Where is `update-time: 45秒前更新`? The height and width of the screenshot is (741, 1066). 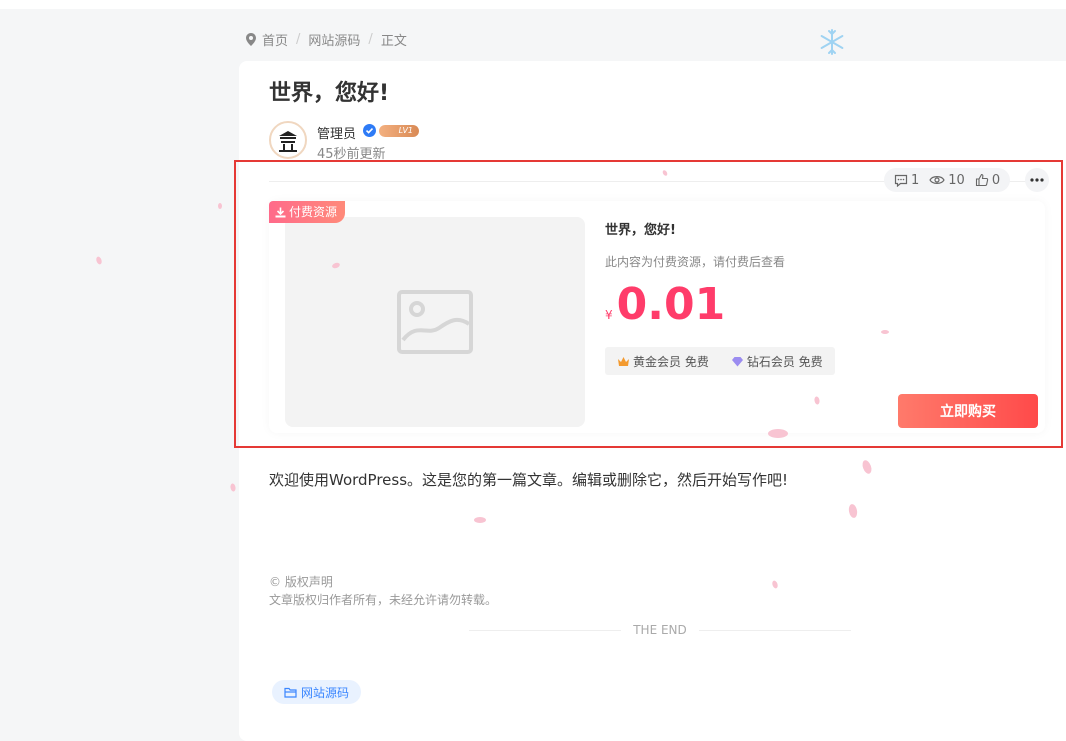
update-time: 45秒前更新 is located at coordinates (351, 154).